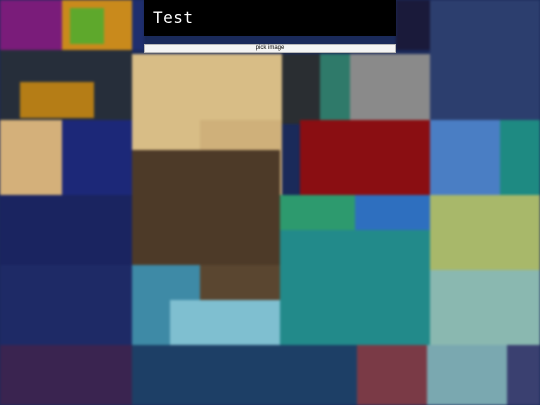  I want to click on pick-image-button: pick image, so click(270, 48).